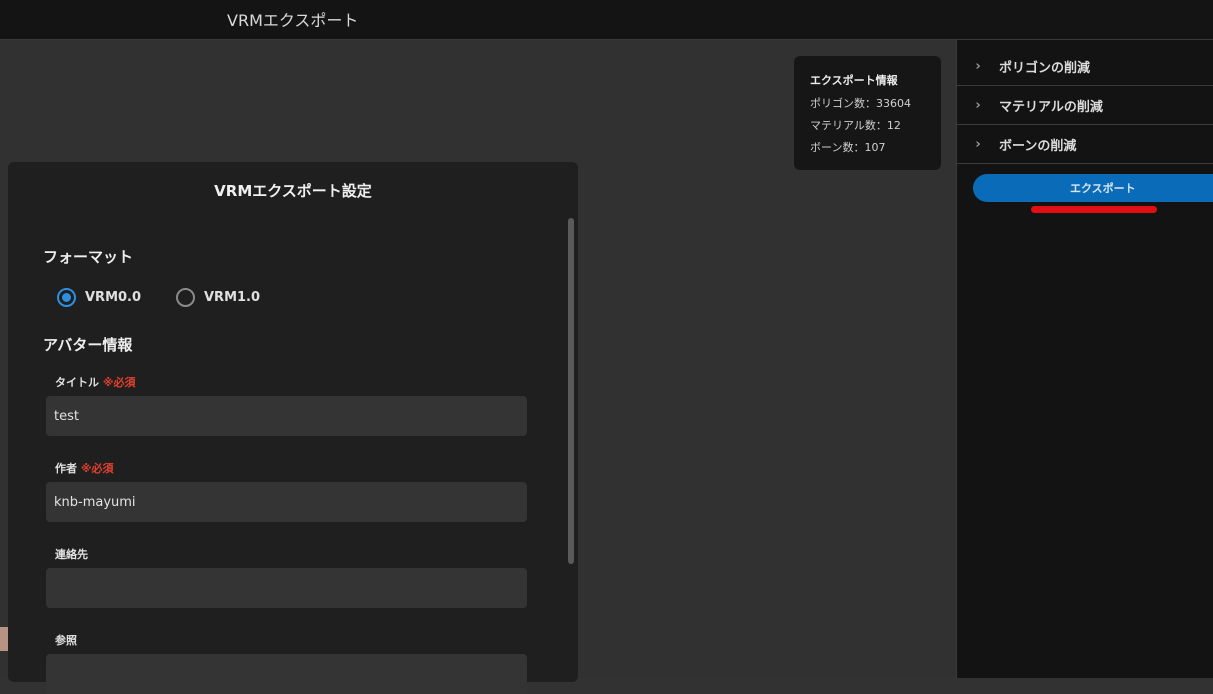 This screenshot has height=694, width=1213. What do you see at coordinates (1094, 209) in the screenshot?
I see `red-annotation-underline` at bounding box center [1094, 209].